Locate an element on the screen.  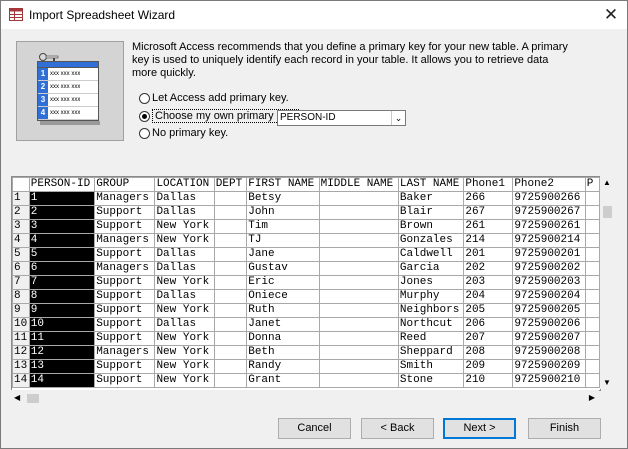
table-cell: Tim is located at coordinates (283, 226).